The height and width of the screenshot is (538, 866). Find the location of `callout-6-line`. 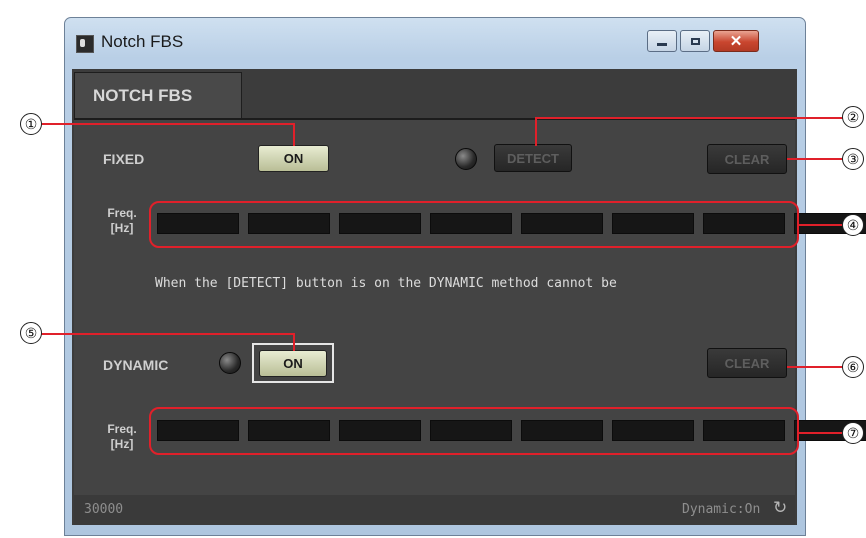

callout-6-line is located at coordinates (815, 367).